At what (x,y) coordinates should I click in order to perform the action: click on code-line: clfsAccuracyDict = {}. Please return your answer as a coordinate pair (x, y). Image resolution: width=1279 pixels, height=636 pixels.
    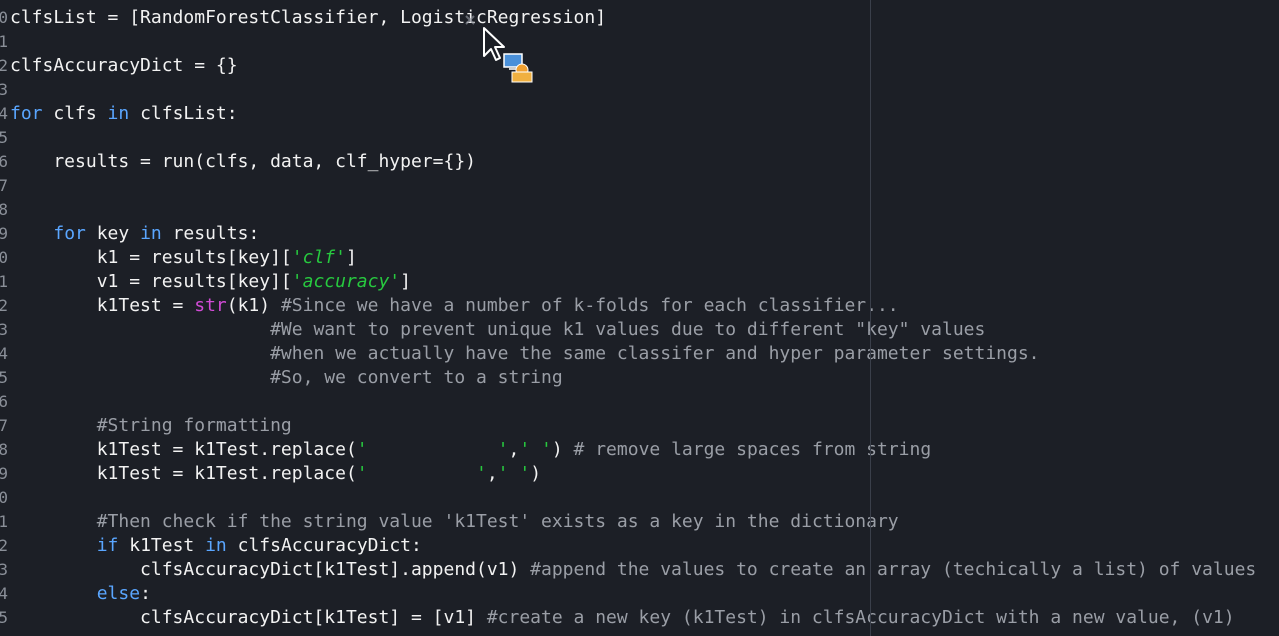
    Looking at the image, I should click on (124, 66).